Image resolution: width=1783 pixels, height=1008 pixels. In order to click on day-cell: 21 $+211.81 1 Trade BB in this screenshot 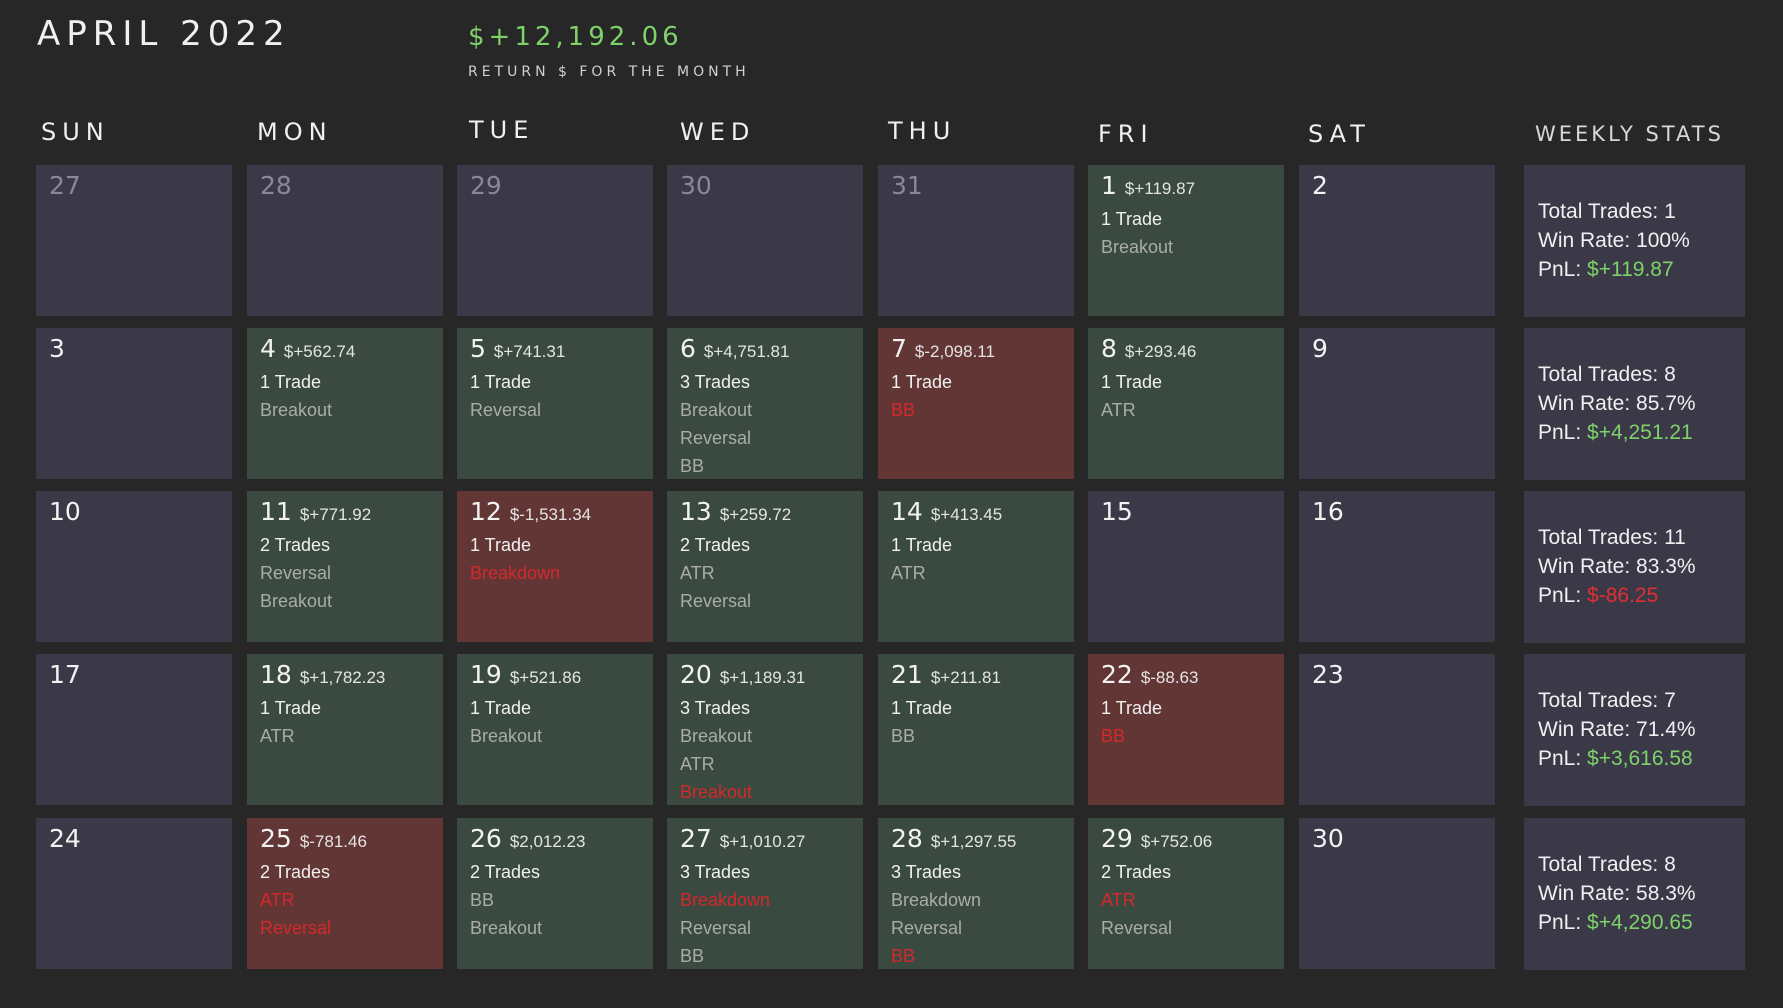, I will do `click(976, 729)`.